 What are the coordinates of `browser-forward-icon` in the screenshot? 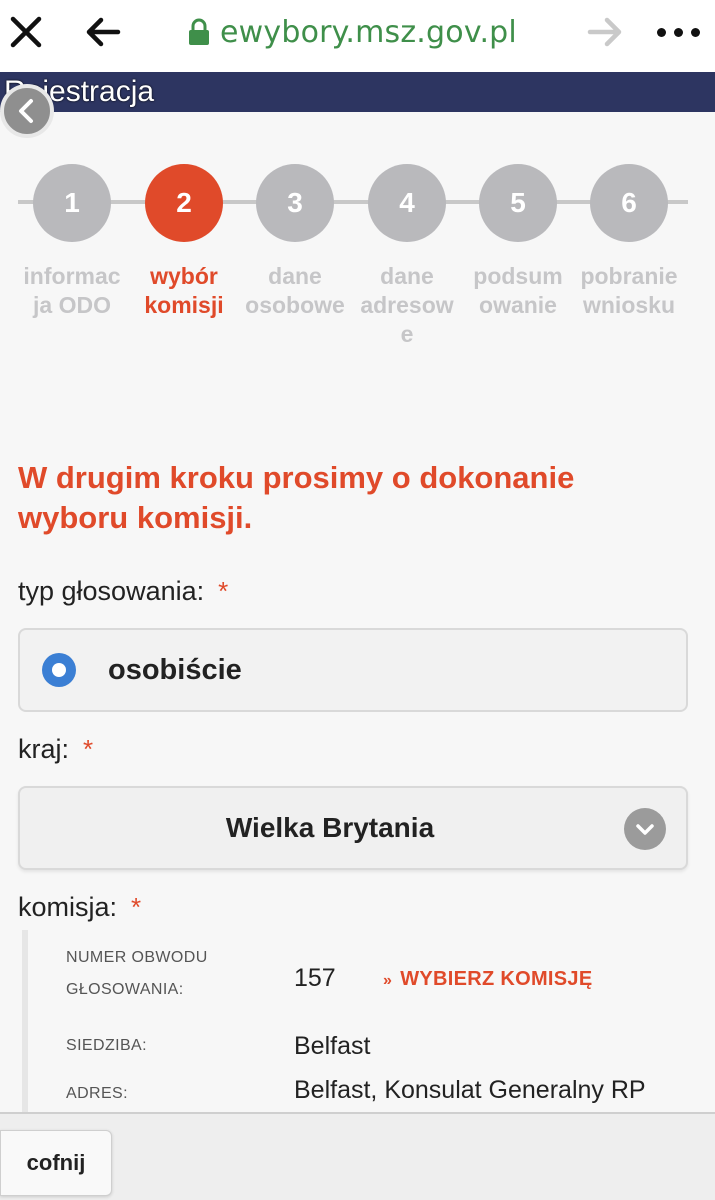 It's located at (604, 32).